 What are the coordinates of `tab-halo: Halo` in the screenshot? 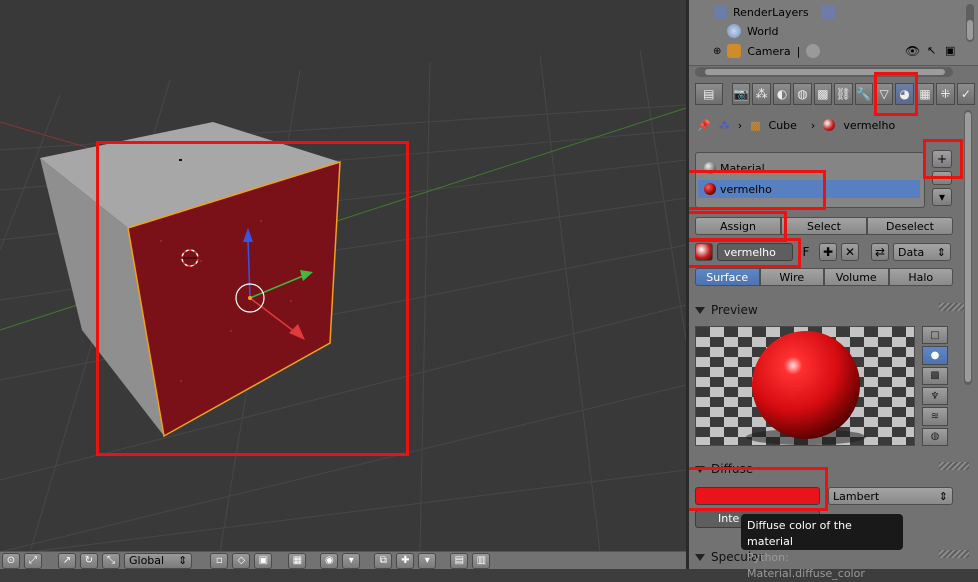 It's located at (920, 277).